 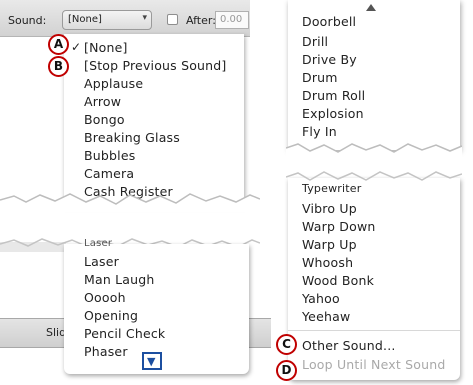 I want to click on callout-c: C, so click(x=286, y=344).